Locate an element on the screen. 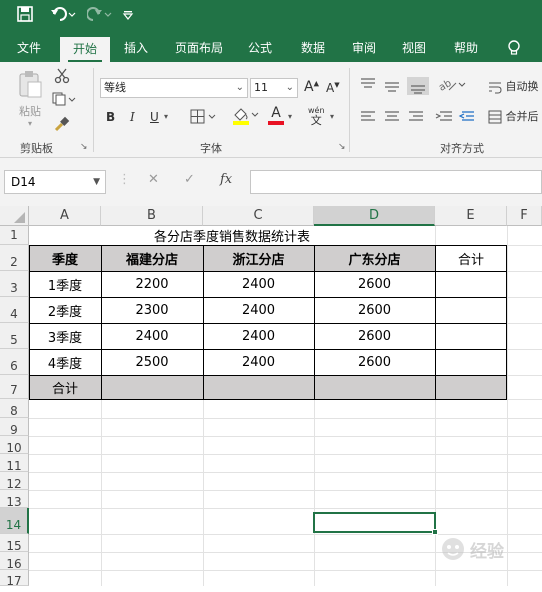  row-header: 5 is located at coordinates (14, 336).